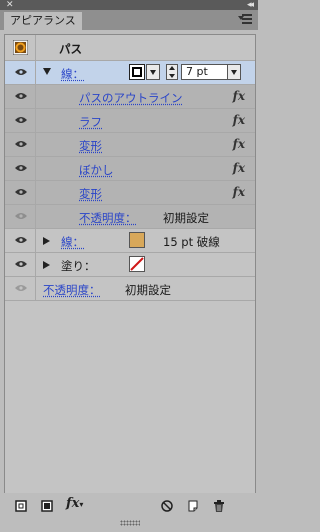 This screenshot has width=320, height=532. I want to click on panel-menu-icon, so click(245, 20).